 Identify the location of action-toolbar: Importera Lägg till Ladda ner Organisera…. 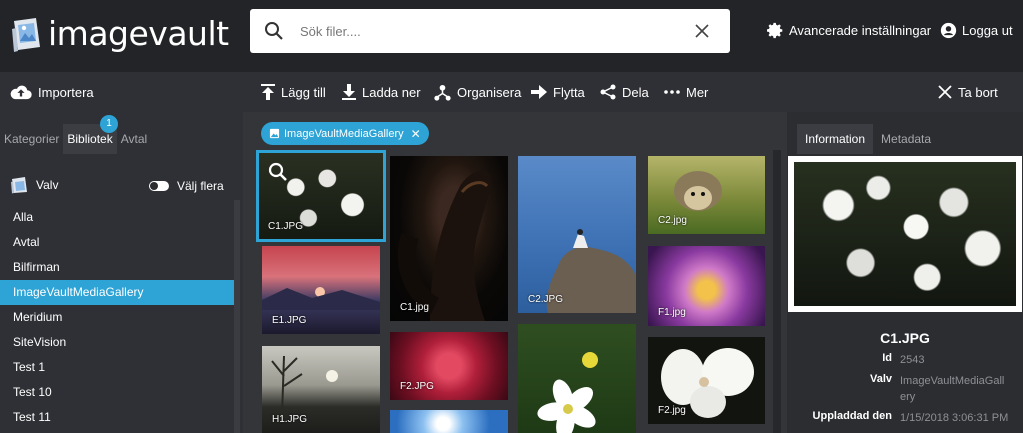
(511, 92).